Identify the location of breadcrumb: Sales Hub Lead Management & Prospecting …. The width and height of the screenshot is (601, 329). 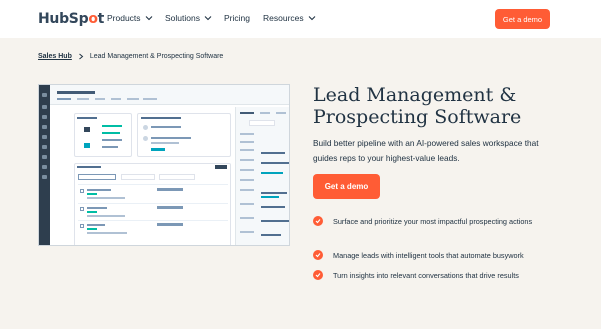
(130, 56).